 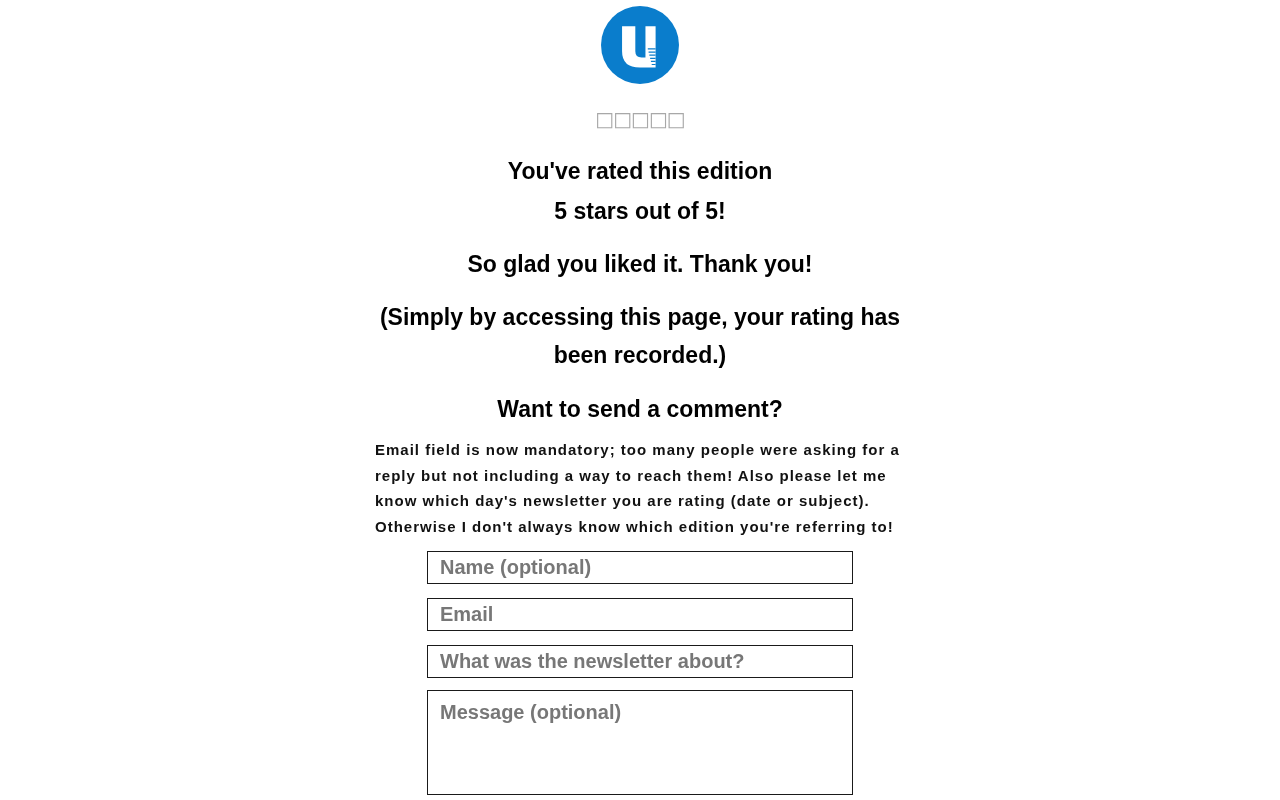 What do you see at coordinates (640, 409) in the screenshot?
I see `form-heading: Want to send a comment?` at bounding box center [640, 409].